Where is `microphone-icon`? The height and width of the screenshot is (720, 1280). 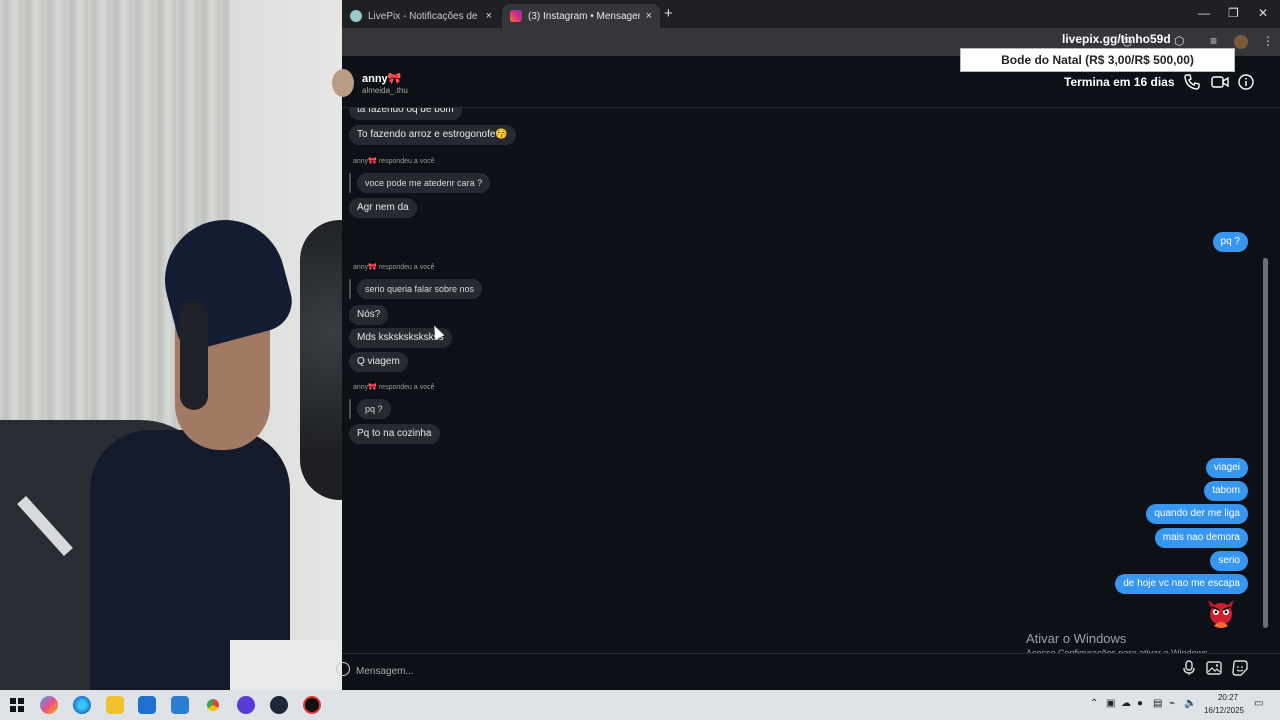 microphone-icon is located at coordinates (1189, 669).